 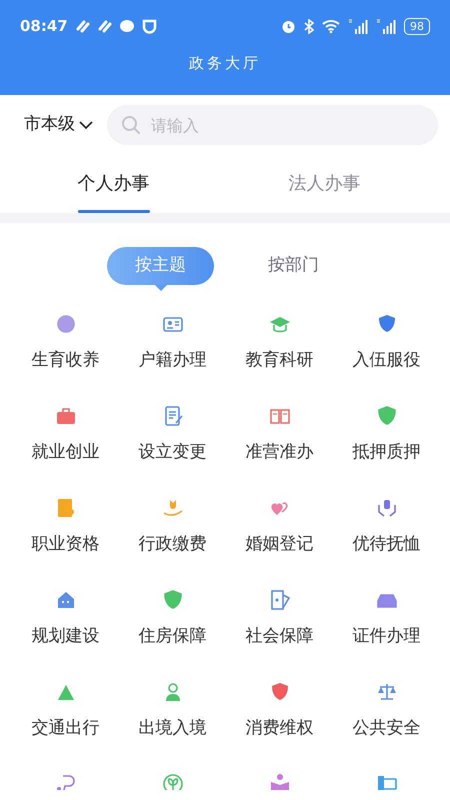 What do you see at coordinates (131, 125) in the screenshot?
I see `search-icon` at bounding box center [131, 125].